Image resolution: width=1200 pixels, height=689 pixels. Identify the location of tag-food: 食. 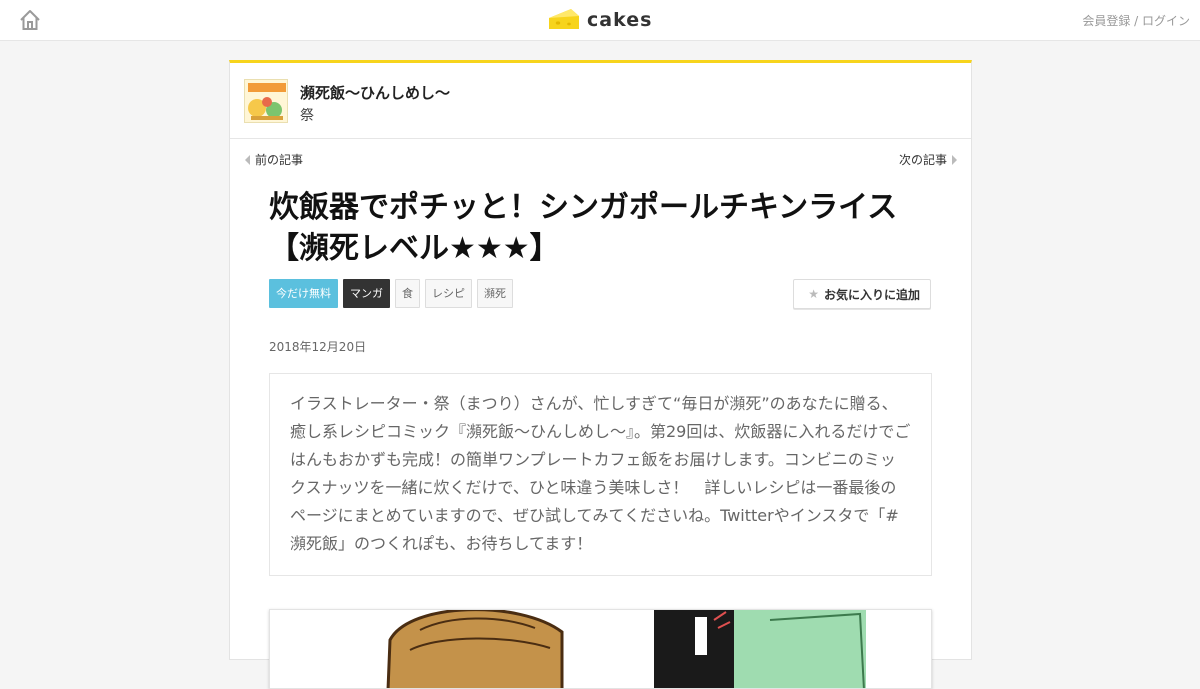
(407, 293).